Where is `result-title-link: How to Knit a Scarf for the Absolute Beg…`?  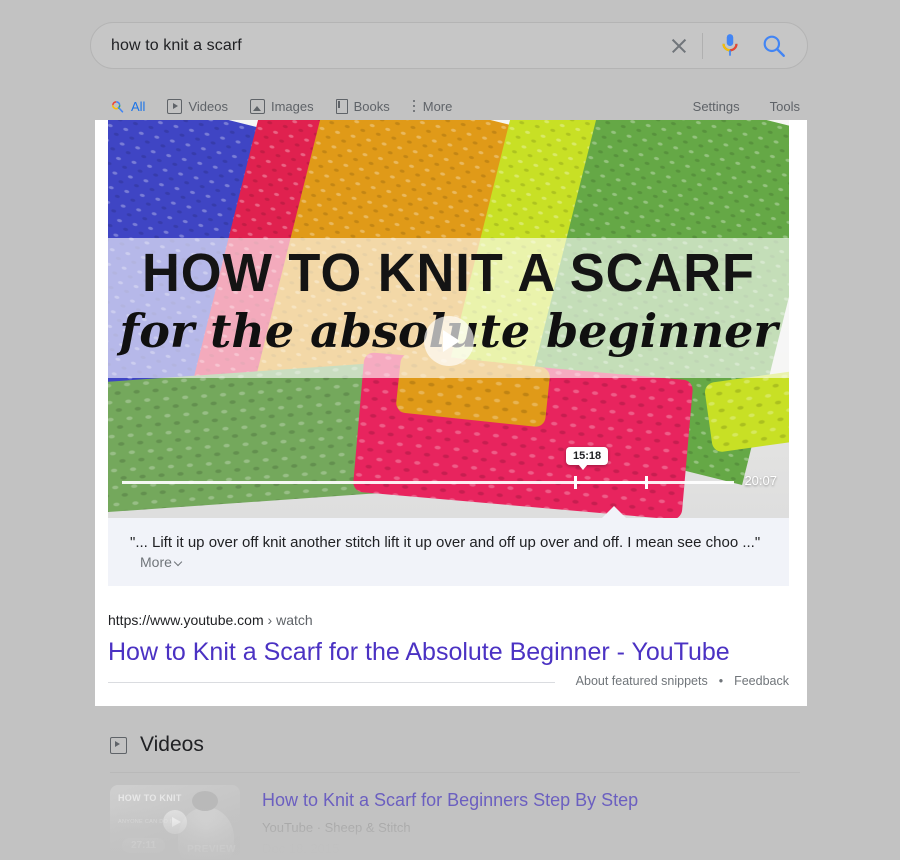 result-title-link: How to Knit a Scarf for the Absolute Beg… is located at coordinates (419, 652).